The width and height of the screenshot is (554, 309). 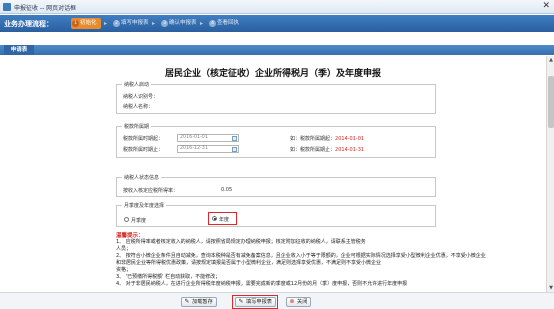 I want to click on taxpayer-status-group: 纳税人状态信息 按收入核定应税所得率： 0.05, so click(x=276, y=185).